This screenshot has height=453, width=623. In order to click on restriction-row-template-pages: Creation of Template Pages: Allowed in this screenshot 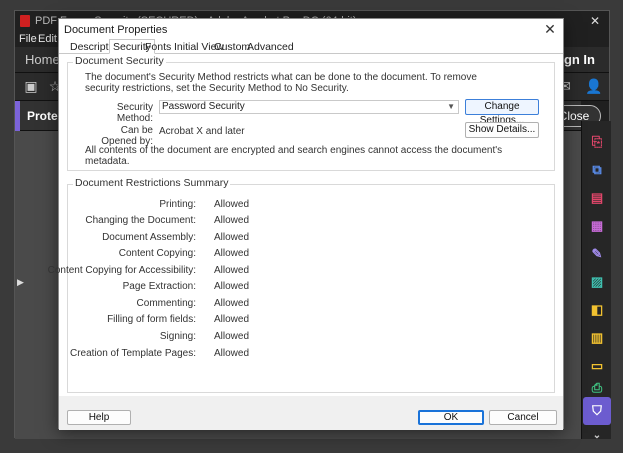, I will do `click(311, 356)`.